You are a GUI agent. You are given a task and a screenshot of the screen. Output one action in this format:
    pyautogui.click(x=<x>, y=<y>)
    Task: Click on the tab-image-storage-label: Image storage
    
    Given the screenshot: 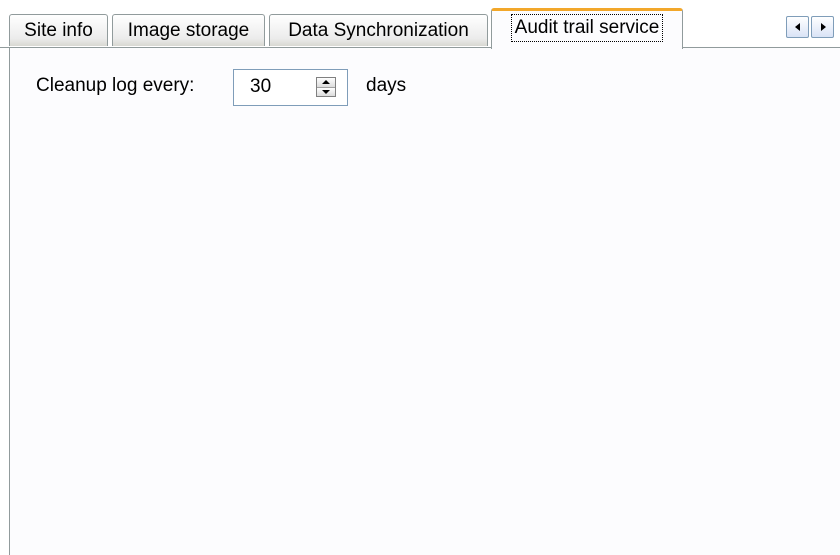 What is the action you would take?
    pyautogui.click(x=188, y=30)
    